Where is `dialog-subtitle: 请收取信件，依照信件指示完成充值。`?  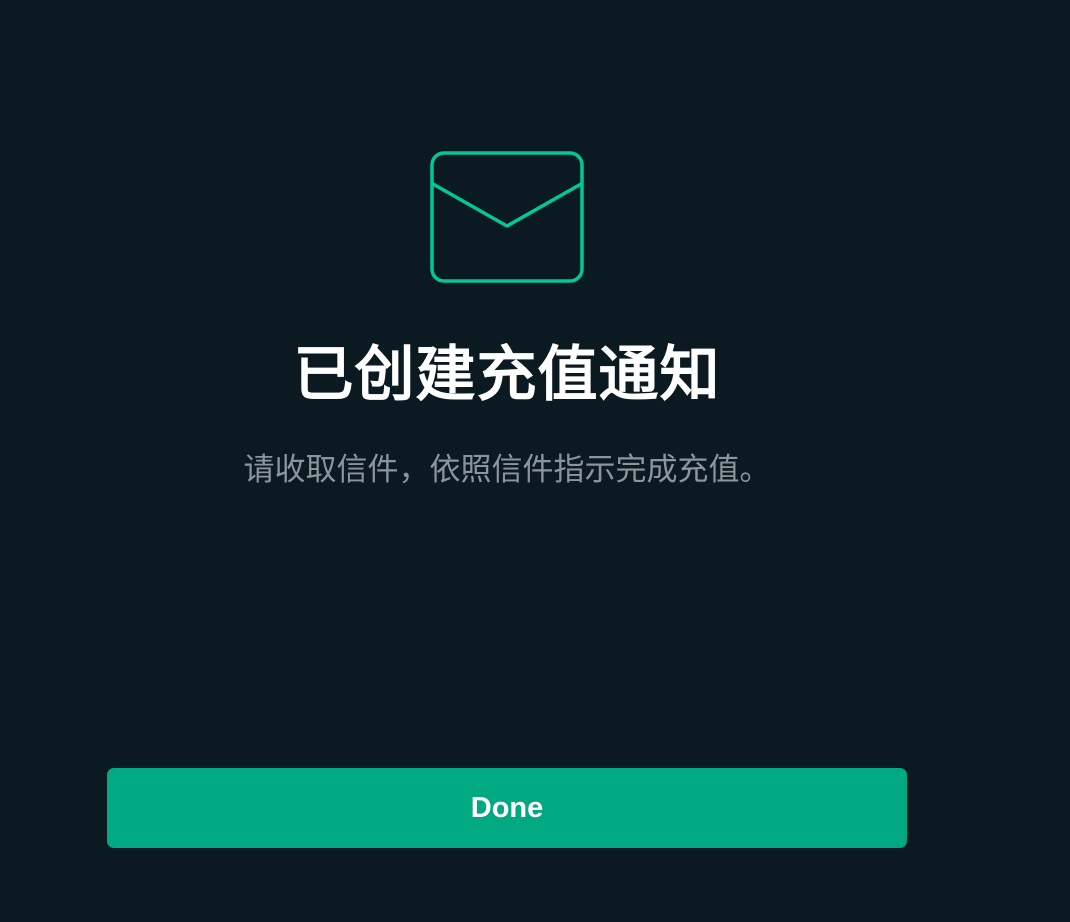 dialog-subtitle: 请收取信件，依照信件指示完成充值。 is located at coordinates (507, 470).